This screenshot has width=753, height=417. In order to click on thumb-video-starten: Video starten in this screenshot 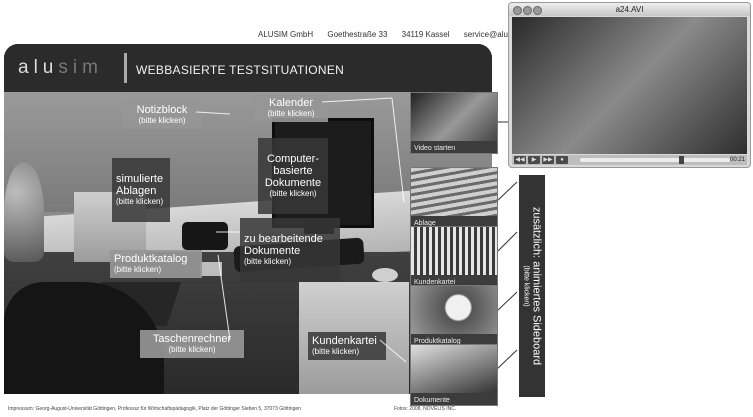, I will do `click(454, 123)`.